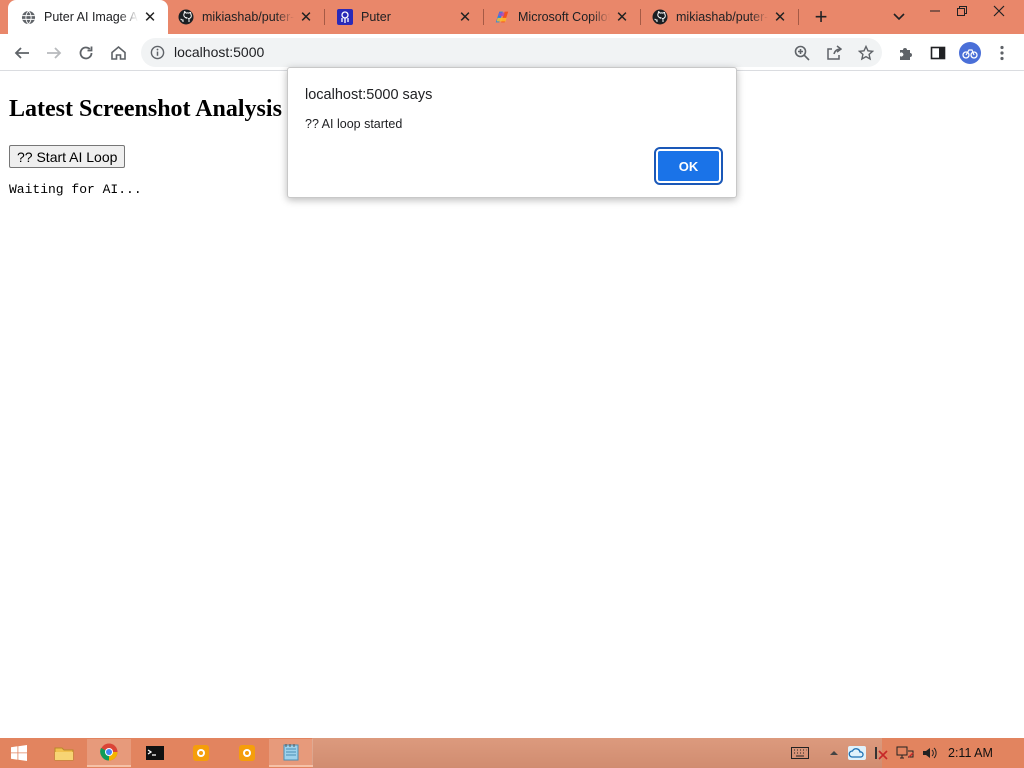 The height and width of the screenshot is (768, 1024). I want to click on forward-arrow-icon, so click(54, 53).